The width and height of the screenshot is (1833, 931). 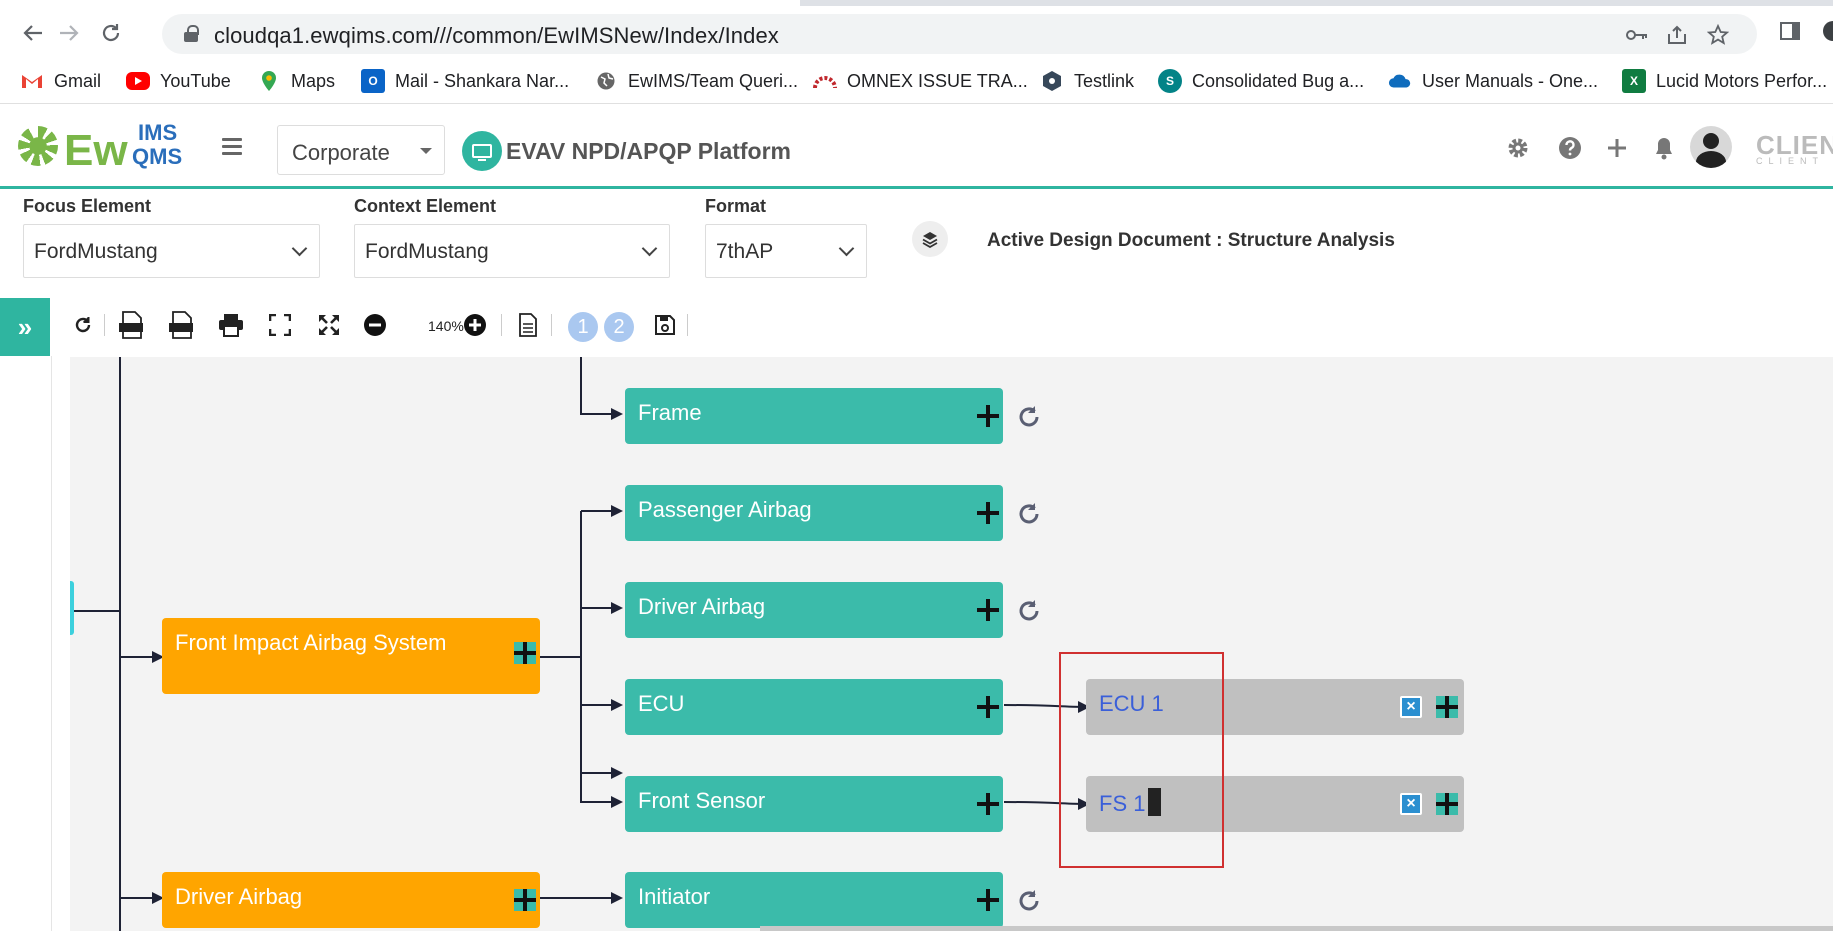 What do you see at coordinates (171, 251) in the screenshot?
I see `focus-element-select: FordMustang` at bounding box center [171, 251].